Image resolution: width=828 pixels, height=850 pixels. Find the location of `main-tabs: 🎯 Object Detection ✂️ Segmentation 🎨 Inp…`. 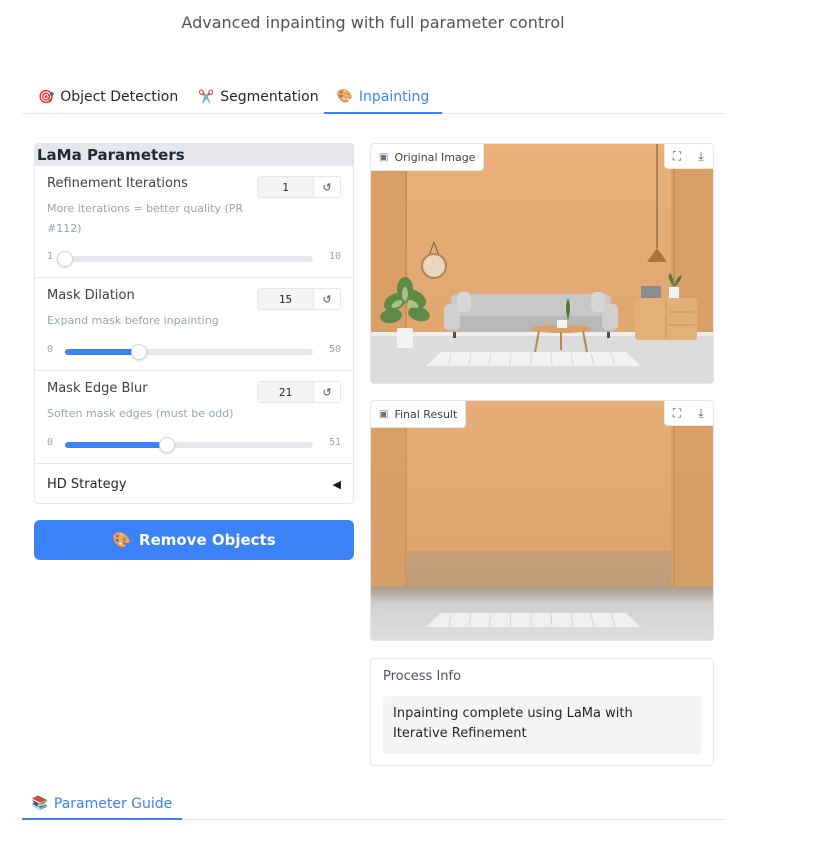

main-tabs: 🎯 Object Detection ✂️ Segmentation 🎨 Inp… is located at coordinates (373, 97).